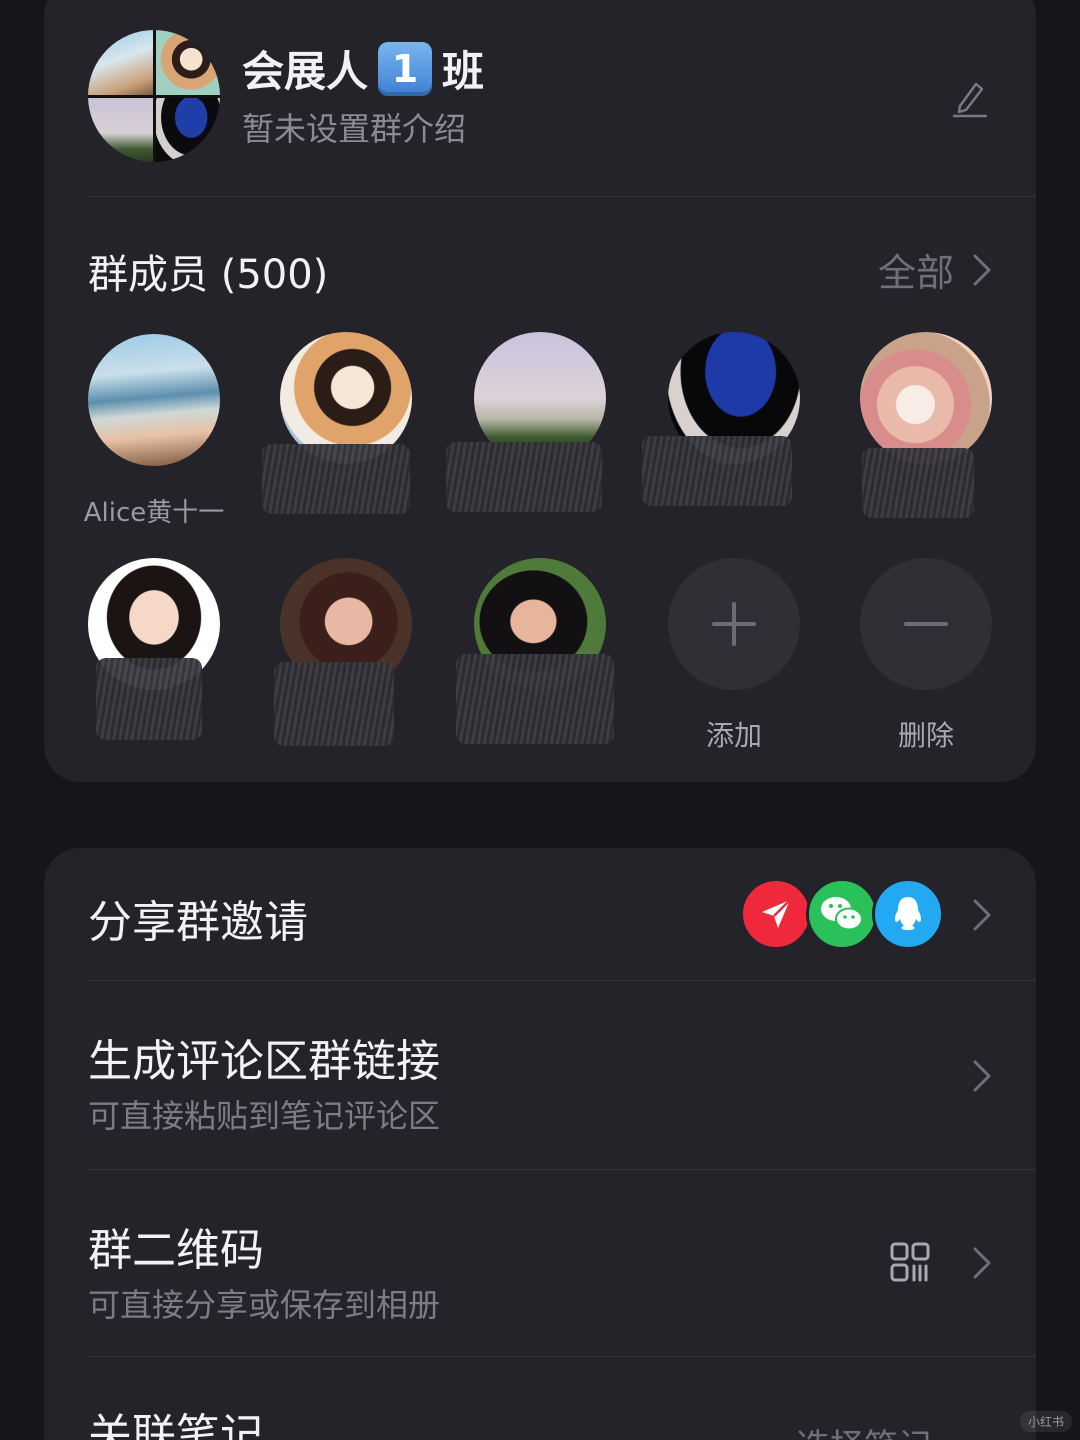  Describe the element at coordinates (354, 129) in the screenshot. I see `group-description: 暂未设置群介绍` at that location.